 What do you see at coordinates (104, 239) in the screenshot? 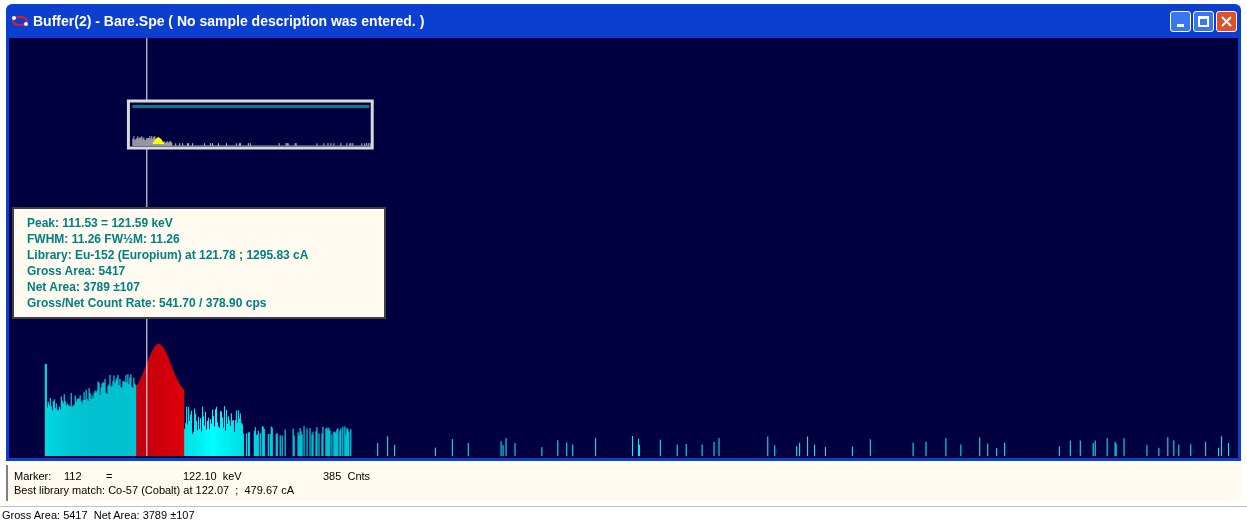
I see `peak-info-line: FWHM: 11.26 FW½M: 11.26` at bounding box center [104, 239].